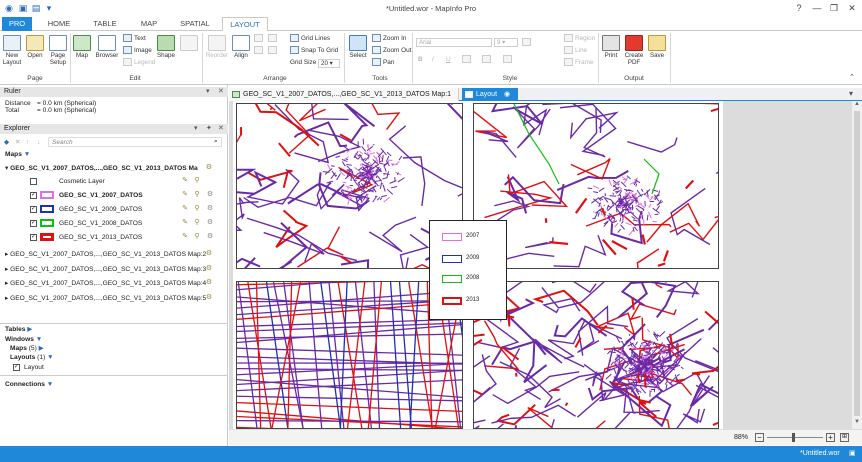  Describe the element at coordinates (137, 51) in the screenshot. I see `image-button: Image` at that location.